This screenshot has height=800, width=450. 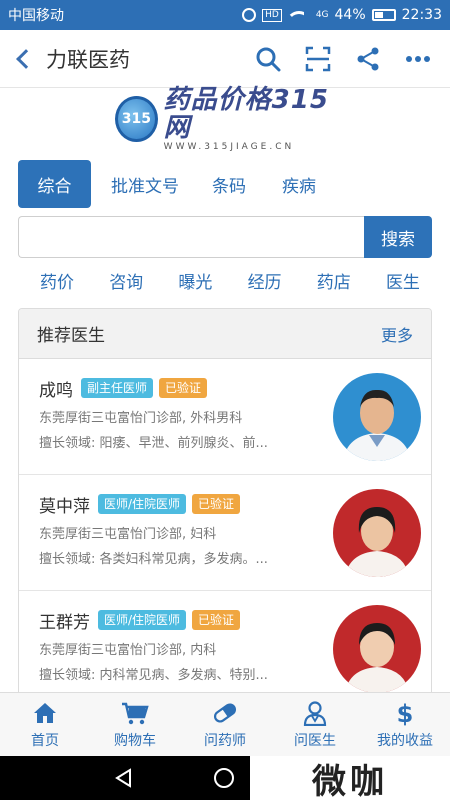 What do you see at coordinates (397, 334) in the screenshot?
I see `more-link: 更多` at bounding box center [397, 334].